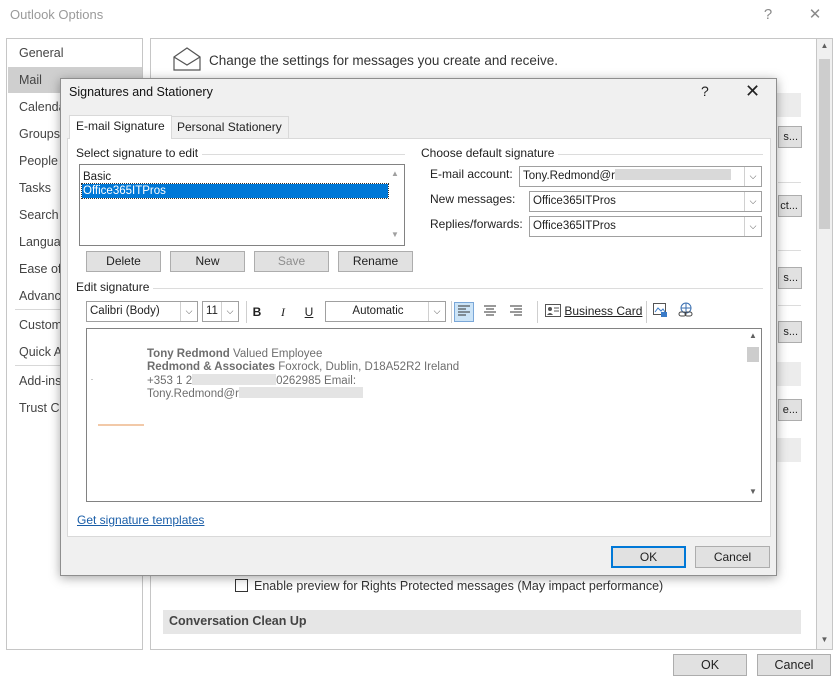 This screenshot has height=684, width=834. Describe the element at coordinates (421, 288) in the screenshot. I see `group-divider` at that location.